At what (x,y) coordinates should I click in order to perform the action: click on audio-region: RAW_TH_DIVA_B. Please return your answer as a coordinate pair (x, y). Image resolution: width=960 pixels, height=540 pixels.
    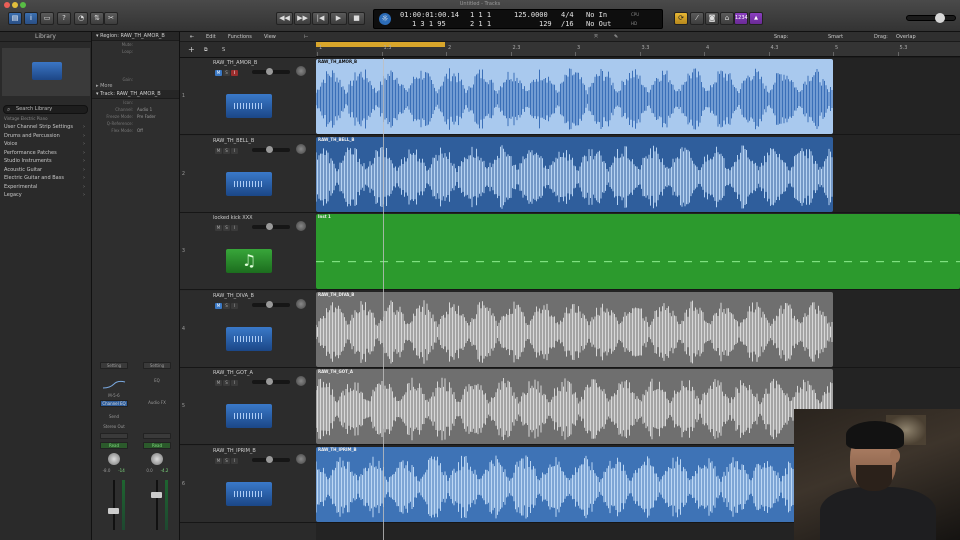
    Looking at the image, I should click on (574, 329).